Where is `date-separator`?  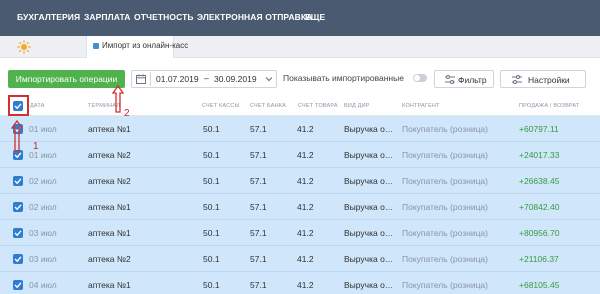 date-separator is located at coordinates (150, 79).